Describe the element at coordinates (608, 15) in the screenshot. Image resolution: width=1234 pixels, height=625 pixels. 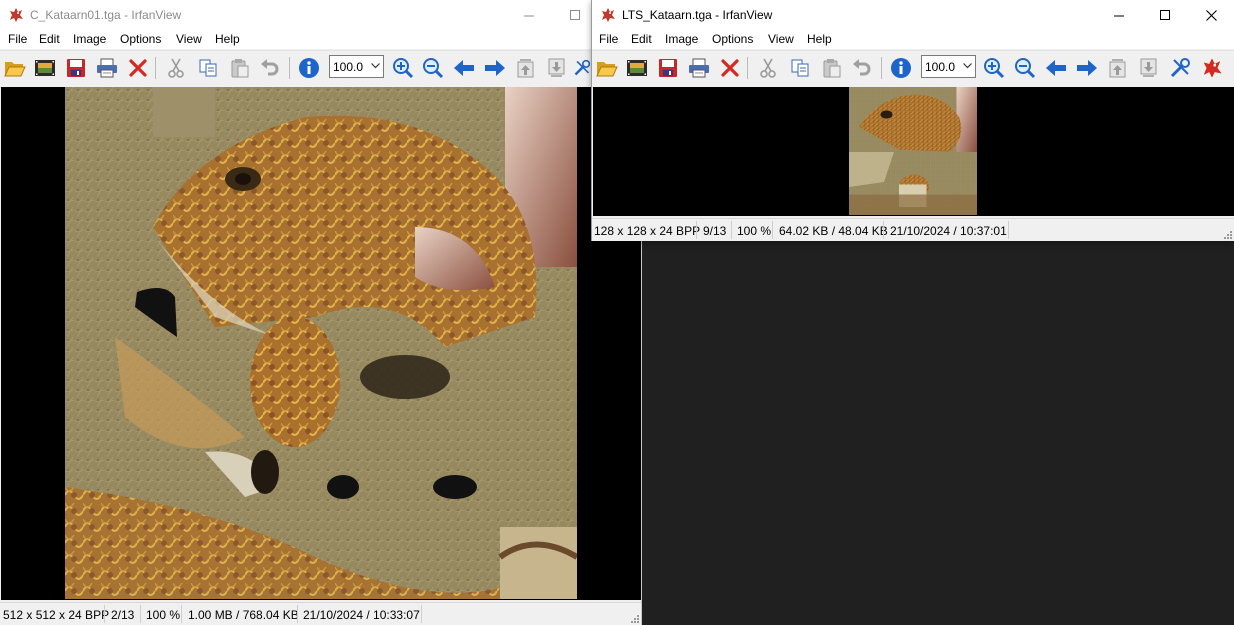
I see `irfanview-logo-icon` at that location.